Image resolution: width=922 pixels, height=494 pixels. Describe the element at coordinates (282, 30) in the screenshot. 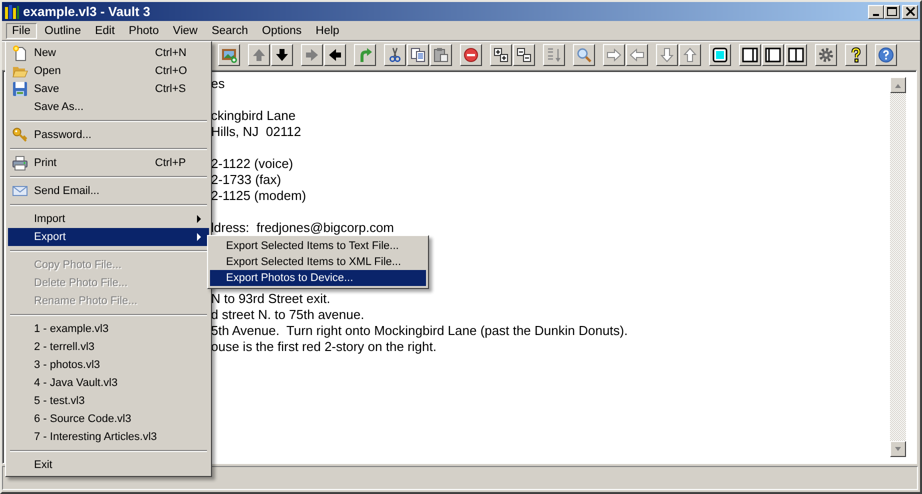

I see `menu-bar-item: Options` at that location.